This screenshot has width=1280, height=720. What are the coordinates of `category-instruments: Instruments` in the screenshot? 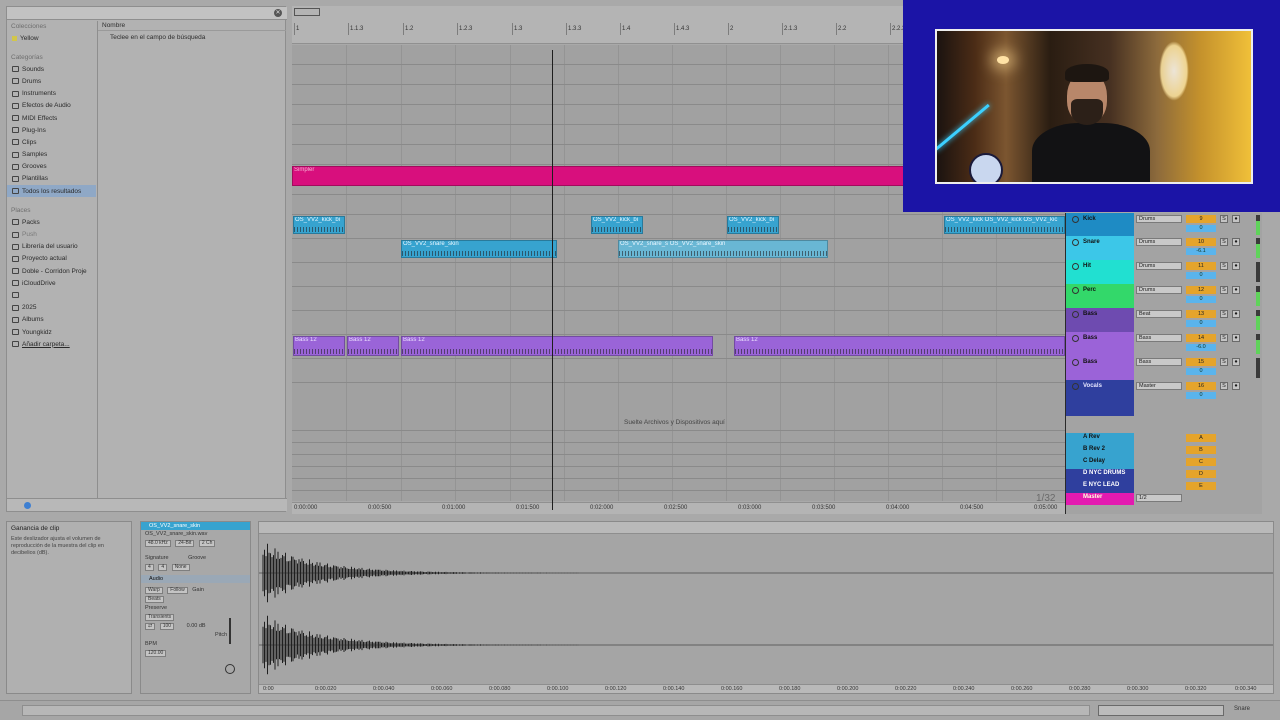 It's located at (51, 94).